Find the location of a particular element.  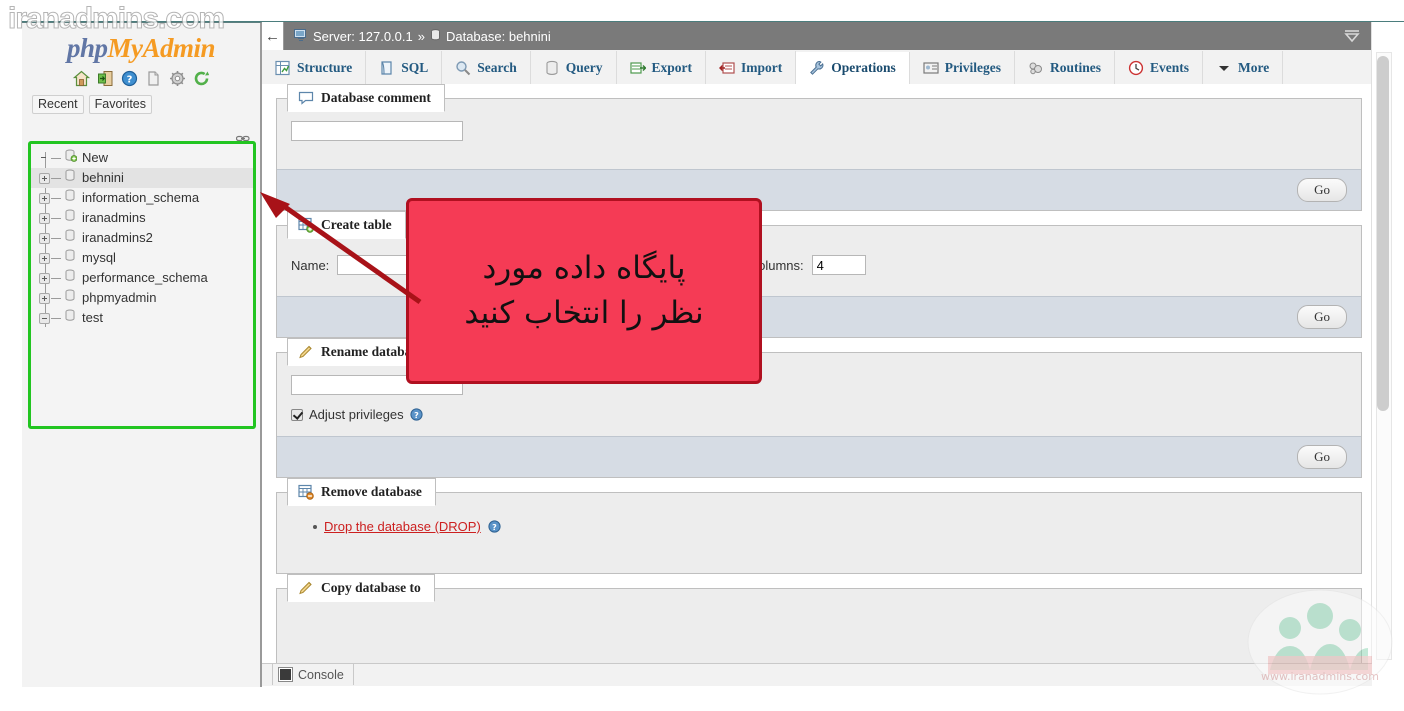

docs-icon is located at coordinates (153, 78).